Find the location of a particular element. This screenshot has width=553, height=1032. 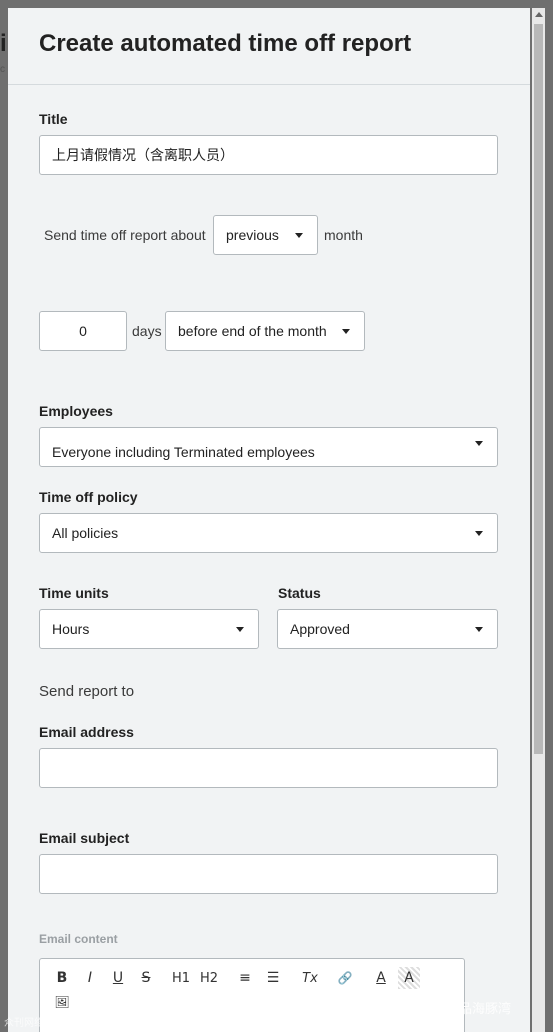

modal-header: Create automated time off report is located at coordinates (269, 46).